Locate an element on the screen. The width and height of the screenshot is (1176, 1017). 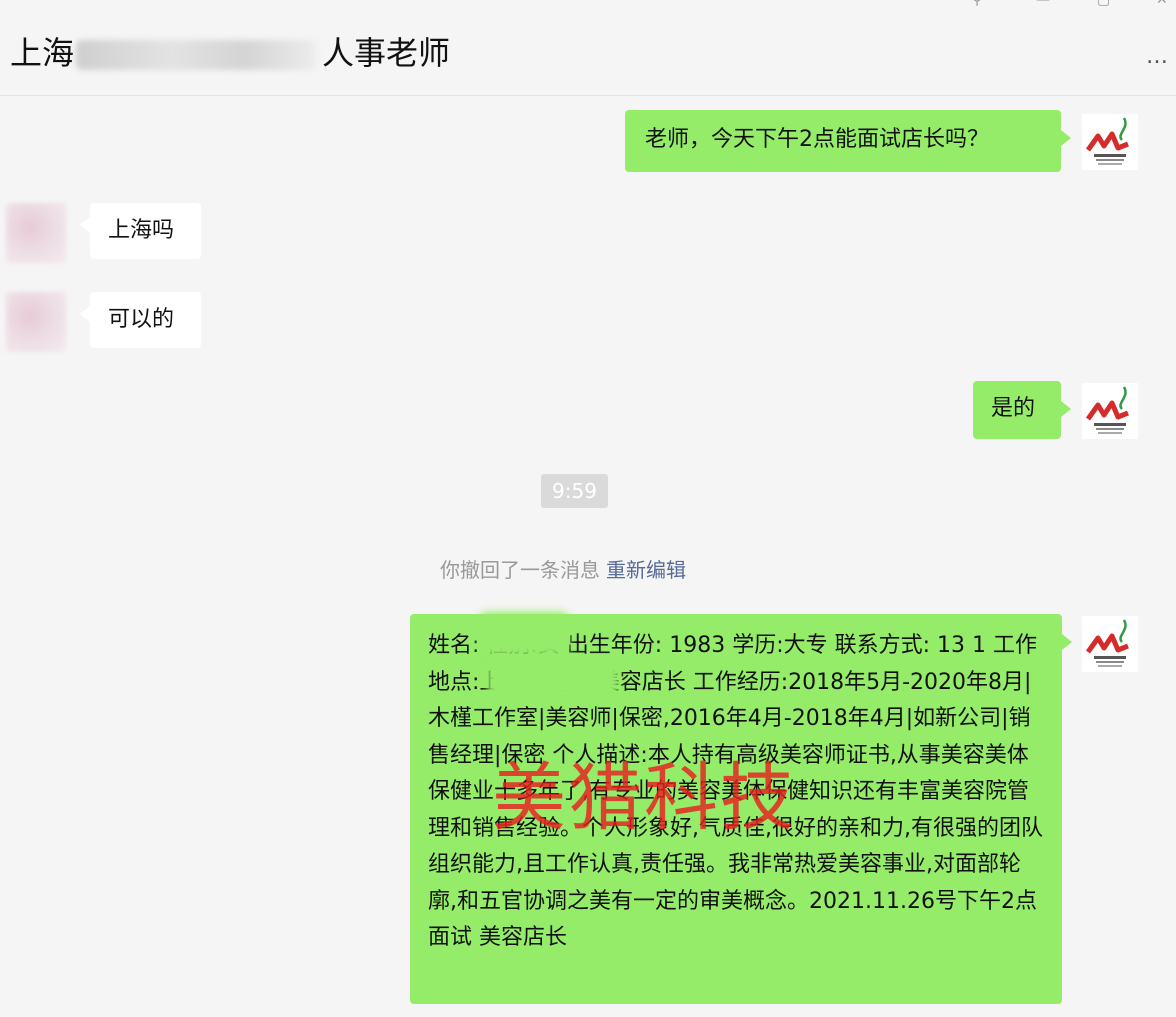
chat-title: 上海 人事老师 is located at coordinates (230, 51).